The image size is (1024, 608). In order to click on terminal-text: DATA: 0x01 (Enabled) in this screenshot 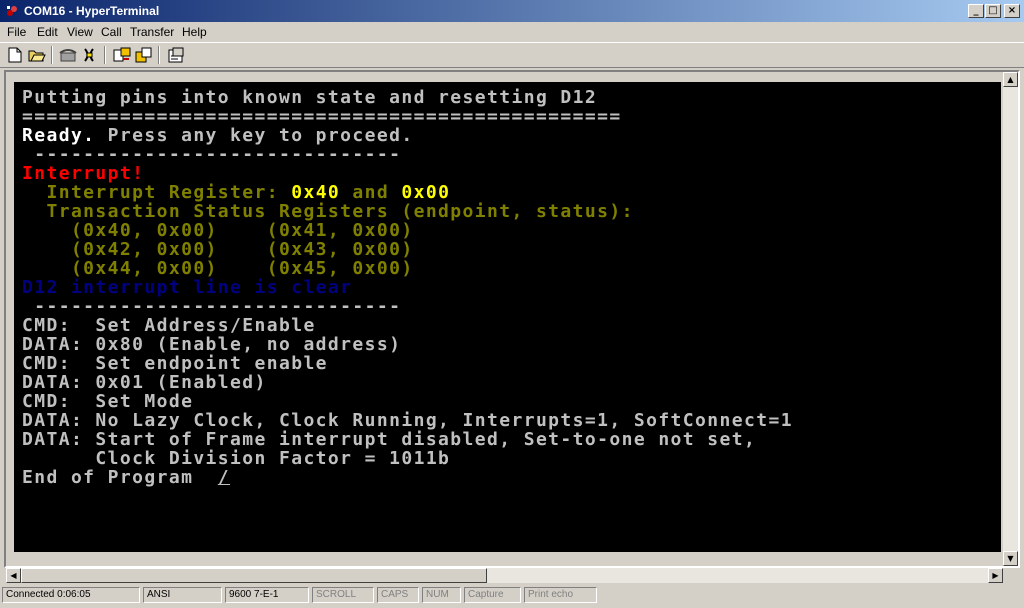, I will do `click(144, 382)`.